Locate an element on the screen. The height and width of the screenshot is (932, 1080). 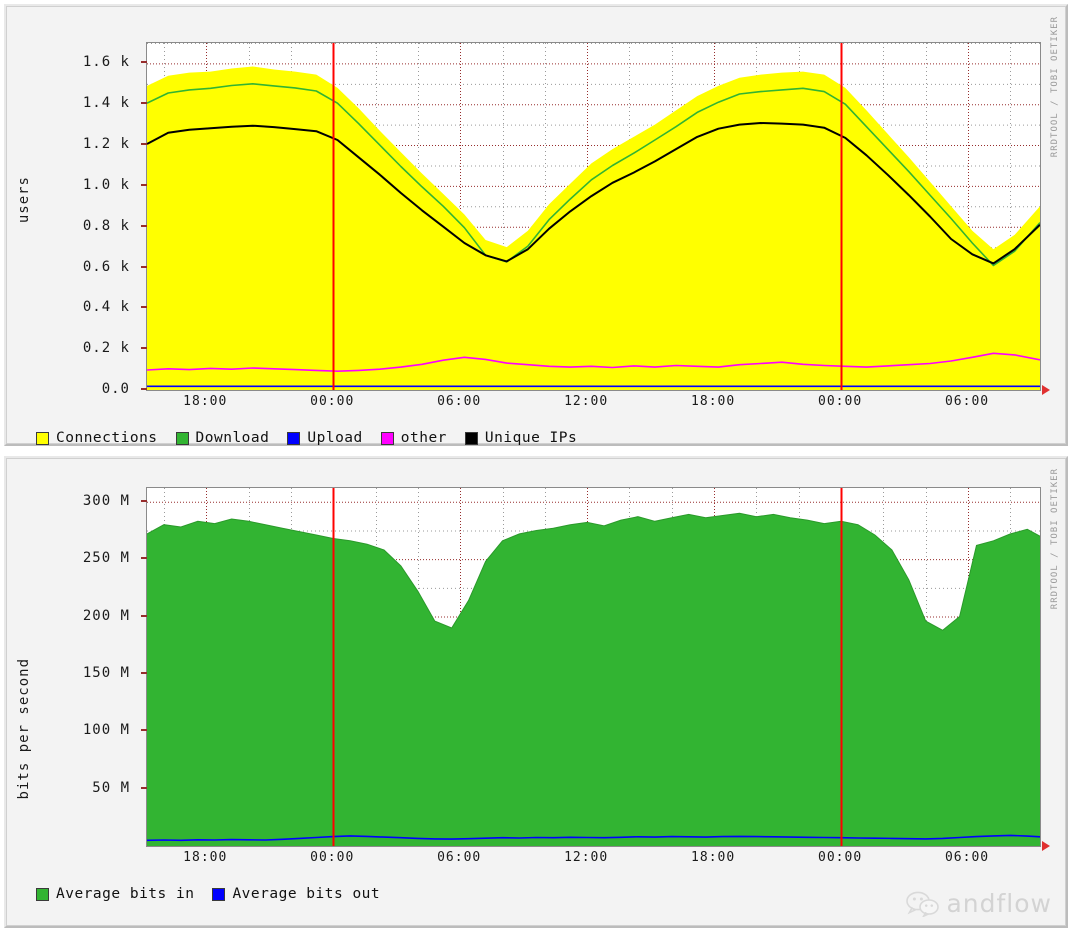
legend-label: other is located at coordinates (423, 438).